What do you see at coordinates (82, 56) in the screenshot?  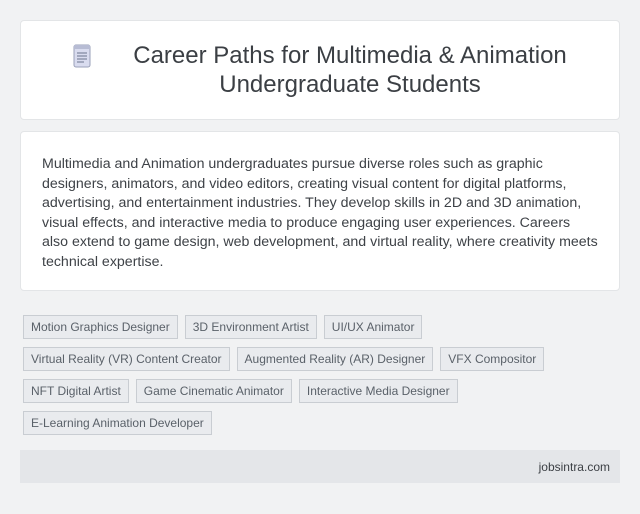 I see `document-icon` at bounding box center [82, 56].